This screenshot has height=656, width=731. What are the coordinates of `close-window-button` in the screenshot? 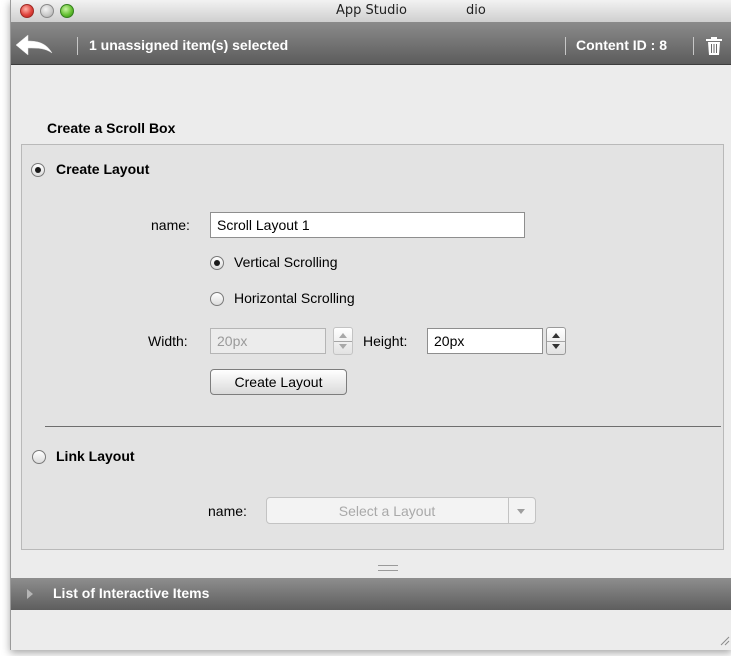 It's located at (27, 11).